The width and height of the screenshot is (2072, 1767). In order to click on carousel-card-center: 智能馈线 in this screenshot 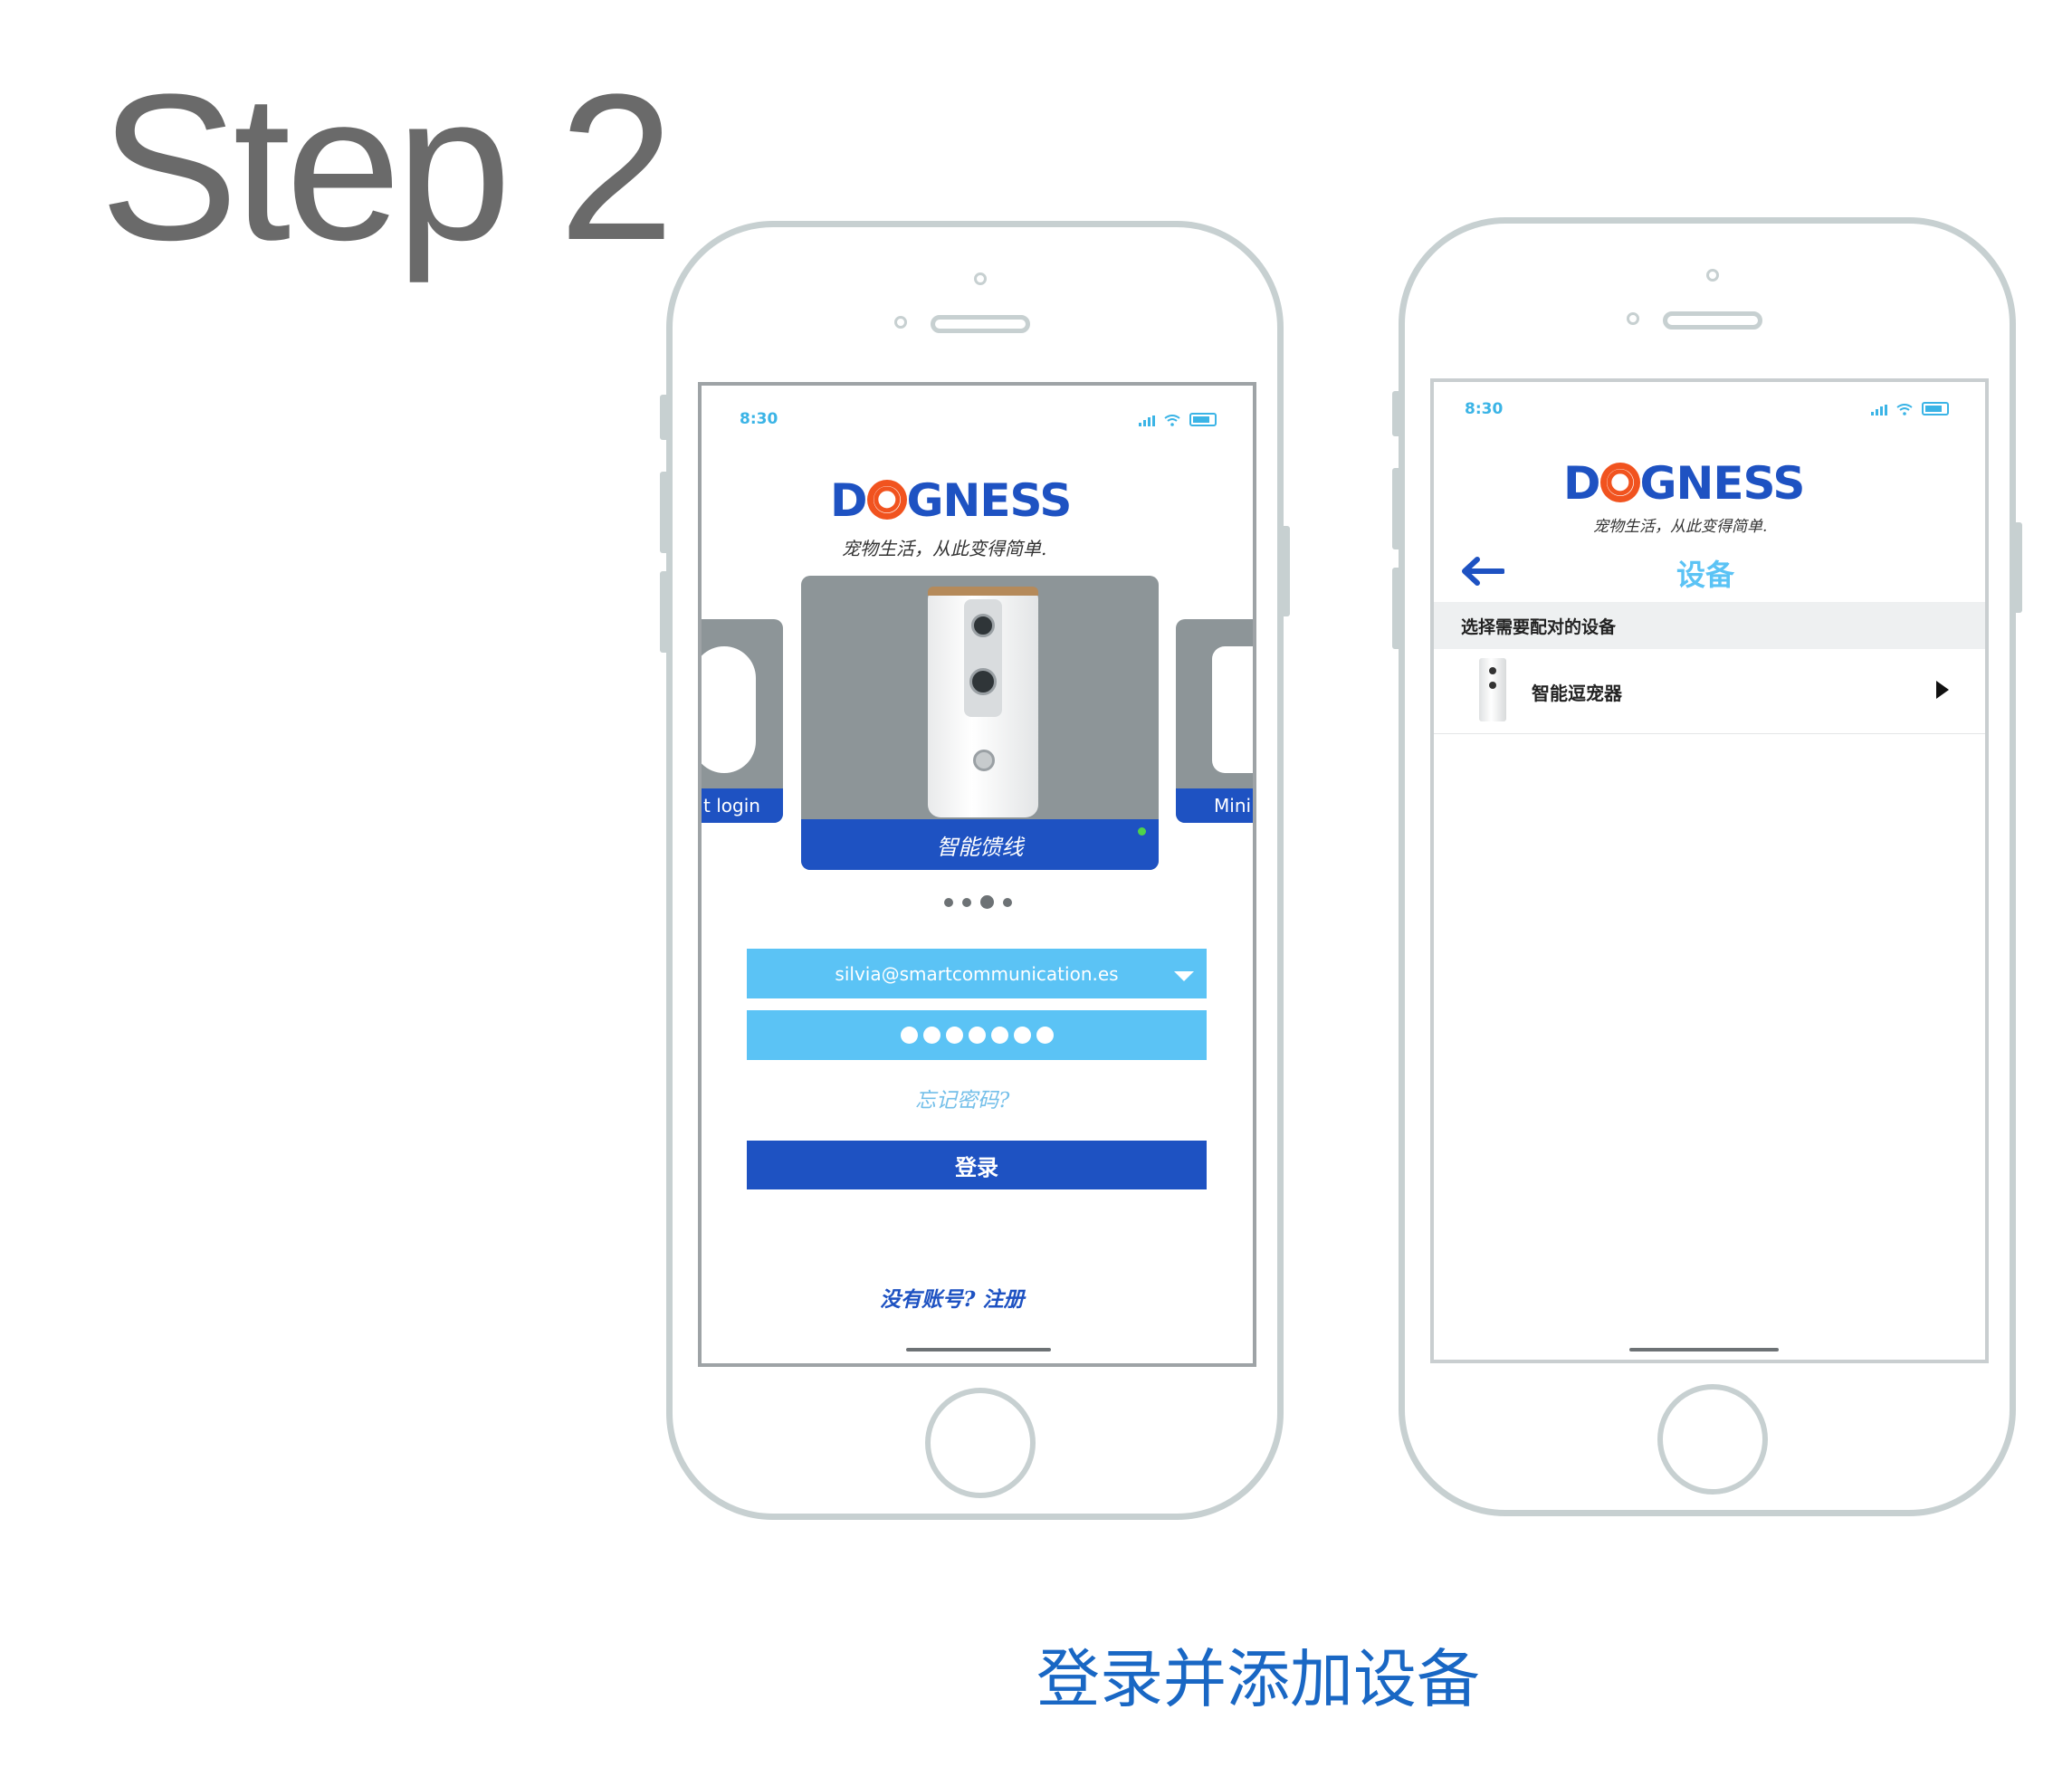, I will do `click(980, 723)`.